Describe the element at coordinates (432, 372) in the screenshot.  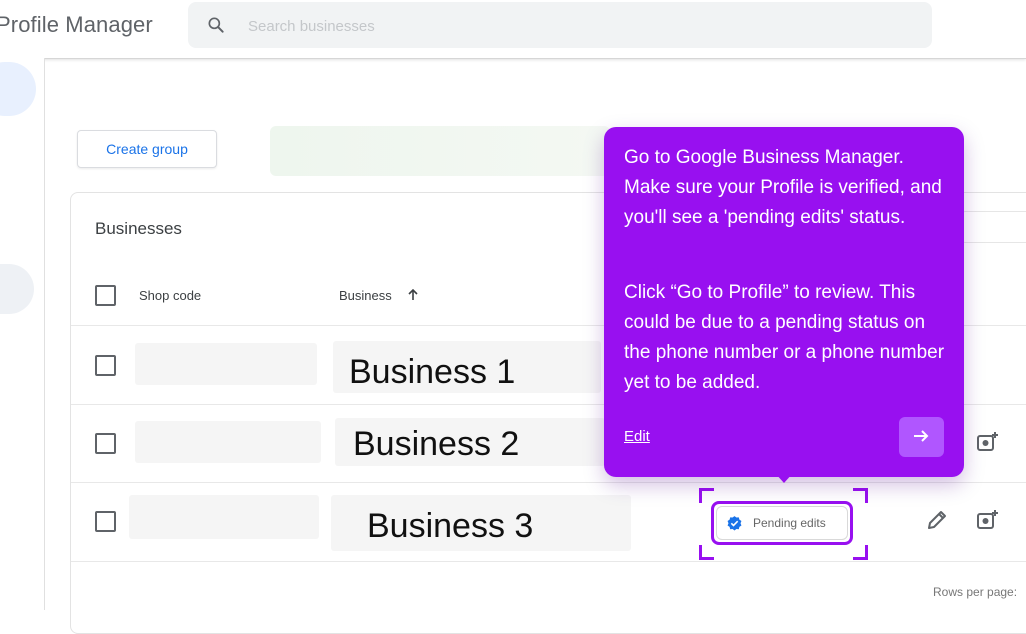
I see `business-name: Business 1` at that location.